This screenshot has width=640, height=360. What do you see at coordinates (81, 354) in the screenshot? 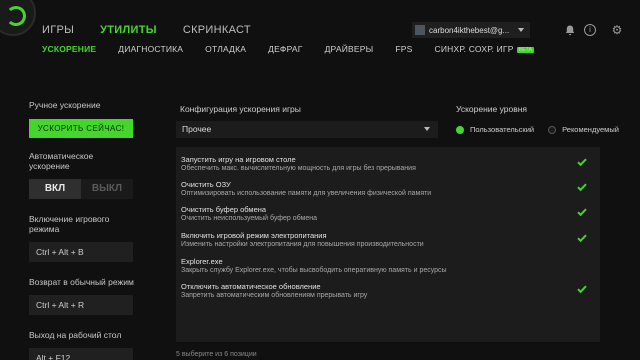
I see `desktop-hotkey-field: Alt + F12` at bounding box center [81, 354].